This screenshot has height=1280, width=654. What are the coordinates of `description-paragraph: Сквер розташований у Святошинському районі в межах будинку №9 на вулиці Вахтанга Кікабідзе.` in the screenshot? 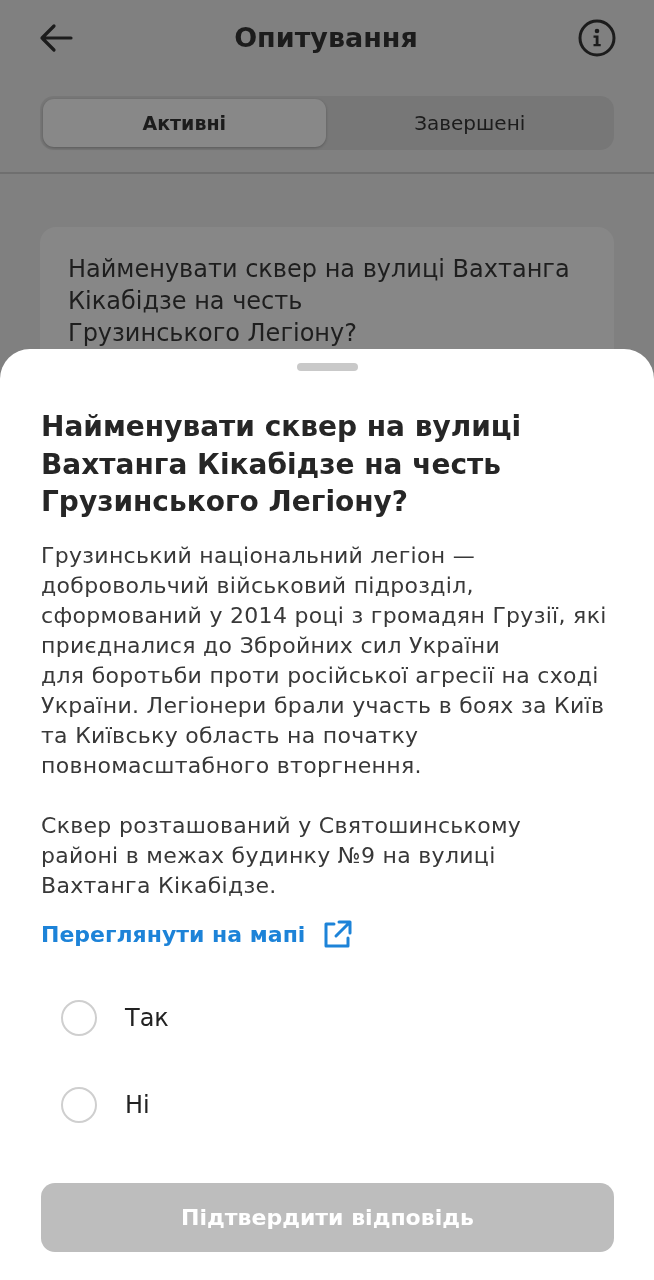 It's located at (282, 855).